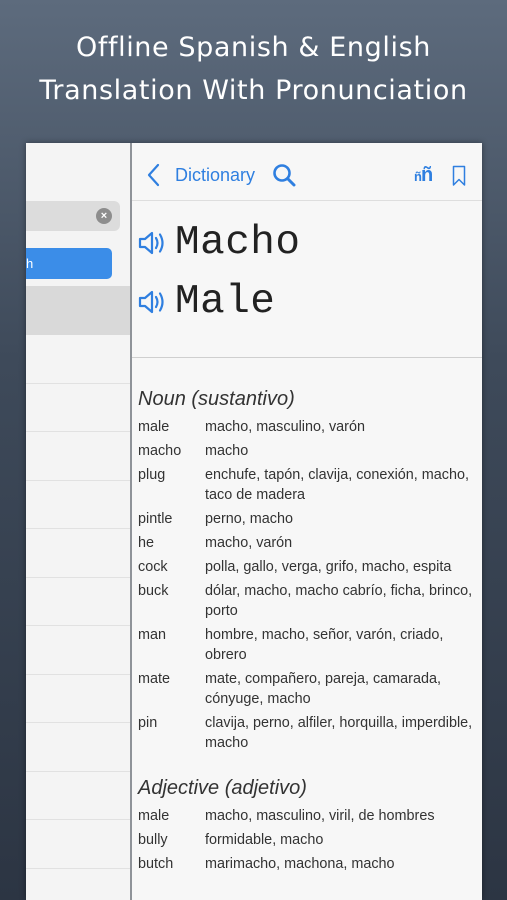 This screenshot has width=507, height=900. I want to click on spanish-translations: macho, varón, so click(249, 543).